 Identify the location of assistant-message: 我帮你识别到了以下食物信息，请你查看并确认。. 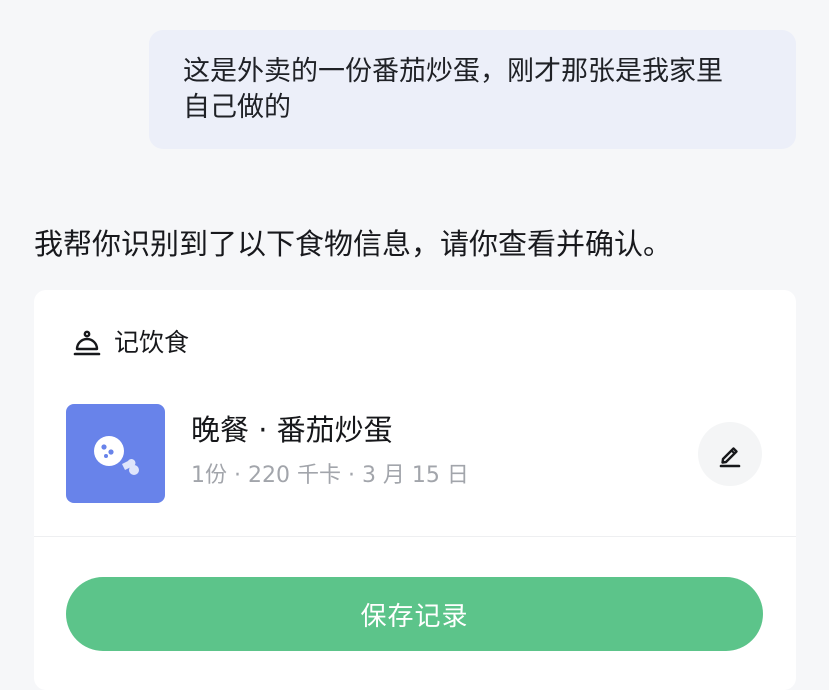
(353, 244).